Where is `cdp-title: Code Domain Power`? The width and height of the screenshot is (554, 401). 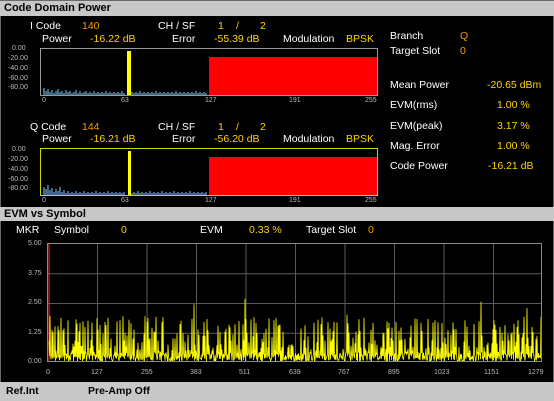
cdp-title: Code Domain Power is located at coordinates (277, 8).